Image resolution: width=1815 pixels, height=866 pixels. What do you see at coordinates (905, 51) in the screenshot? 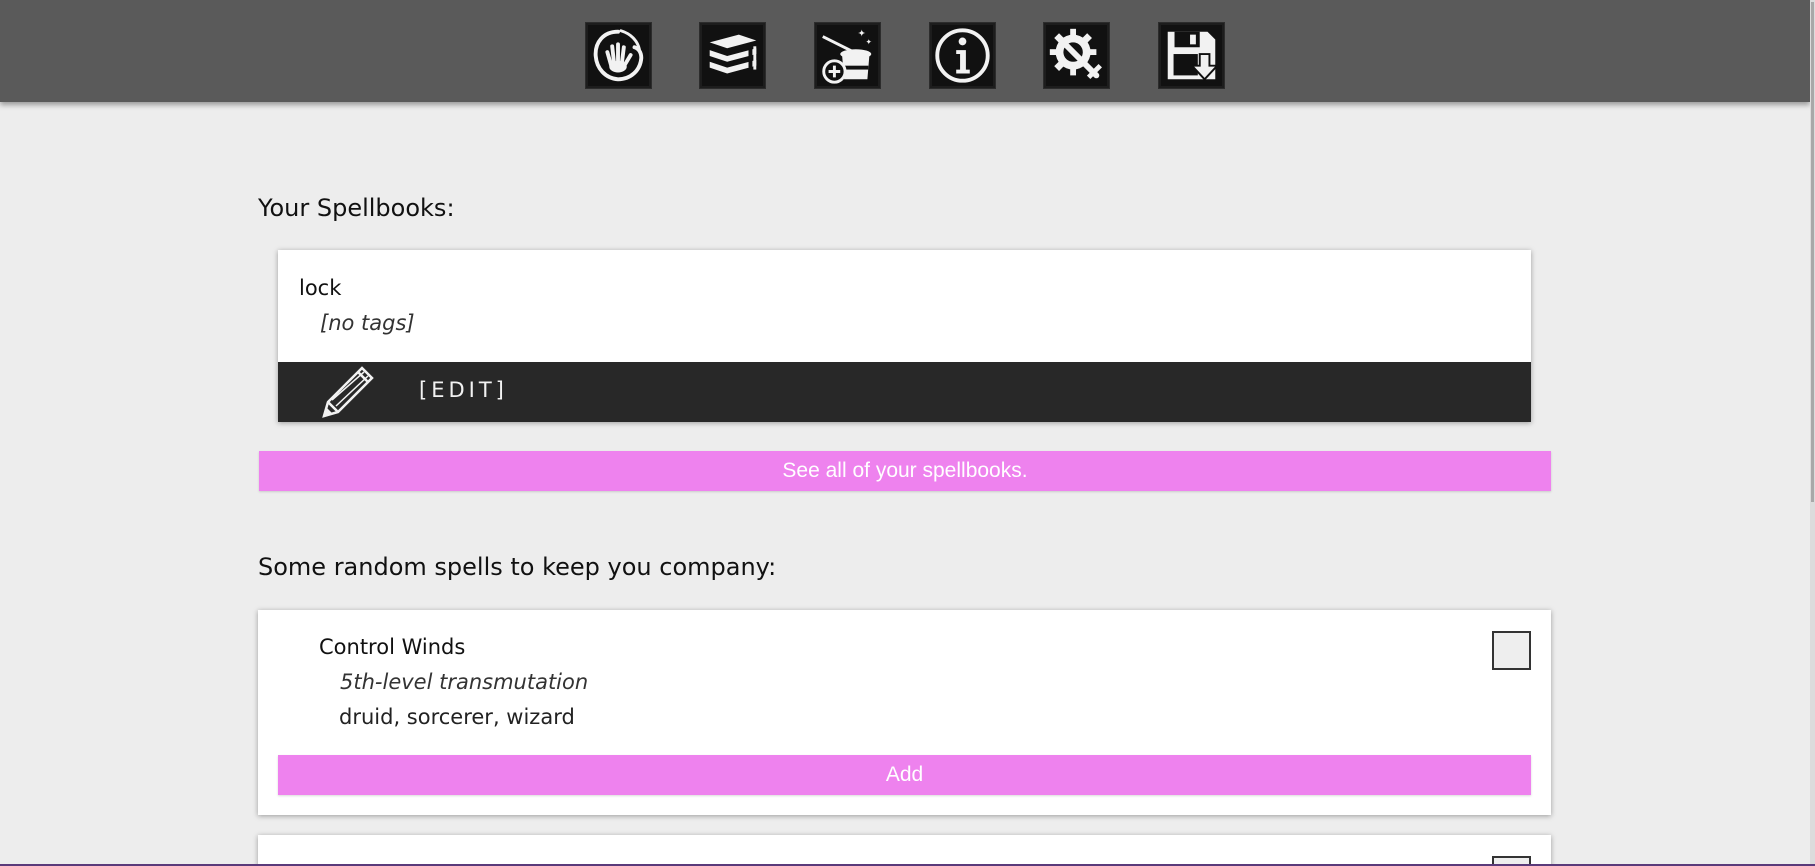
I see `top-nav-bar: ✦ ✦` at bounding box center [905, 51].